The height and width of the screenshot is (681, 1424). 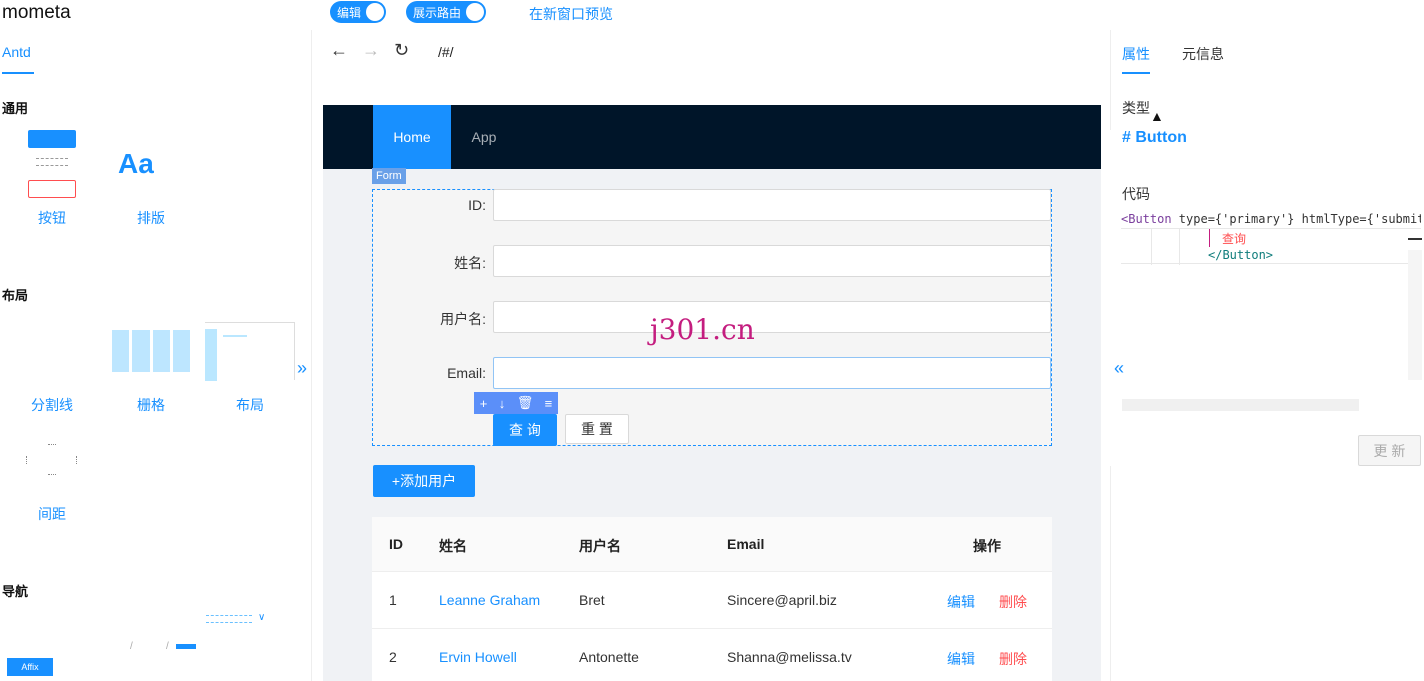 I want to click on reset-button: 重 置, so click(x=597, y=429).